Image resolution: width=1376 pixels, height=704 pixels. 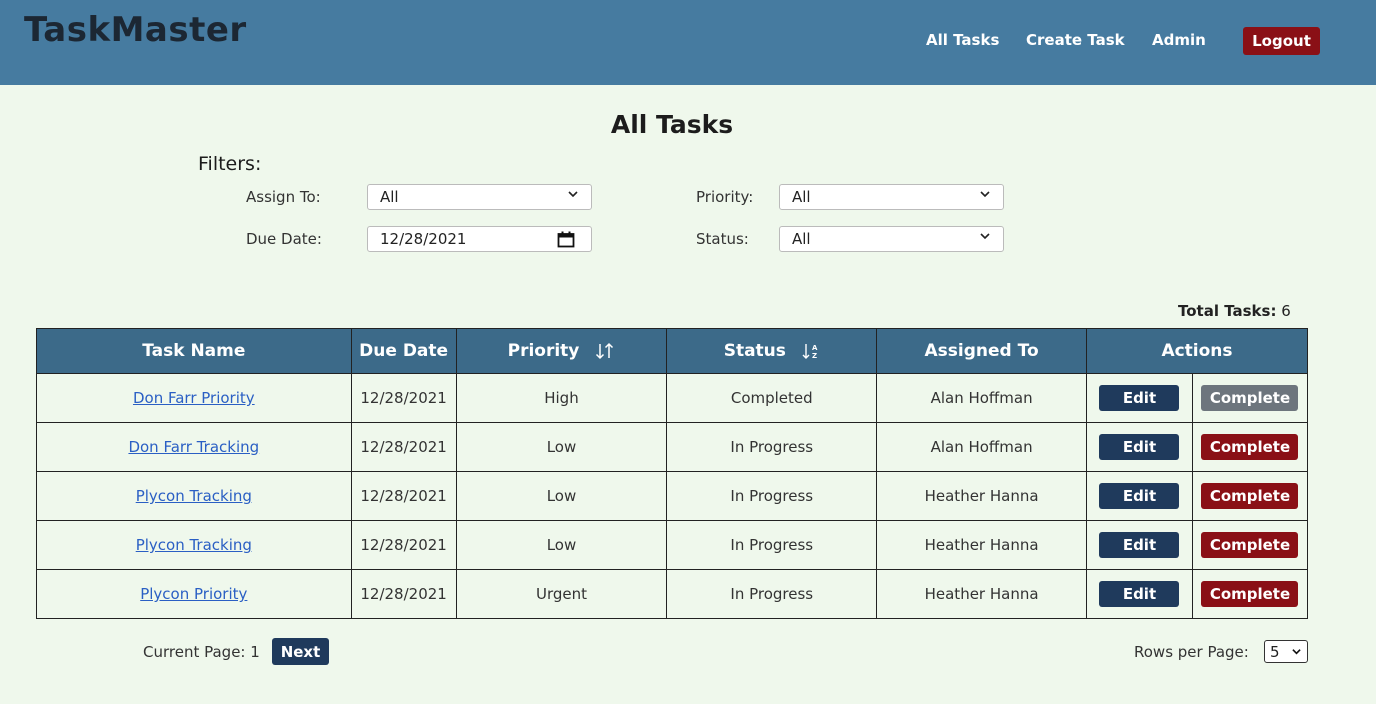 I want to click on nav-admin: Admin, so click(x=1179, y=40).